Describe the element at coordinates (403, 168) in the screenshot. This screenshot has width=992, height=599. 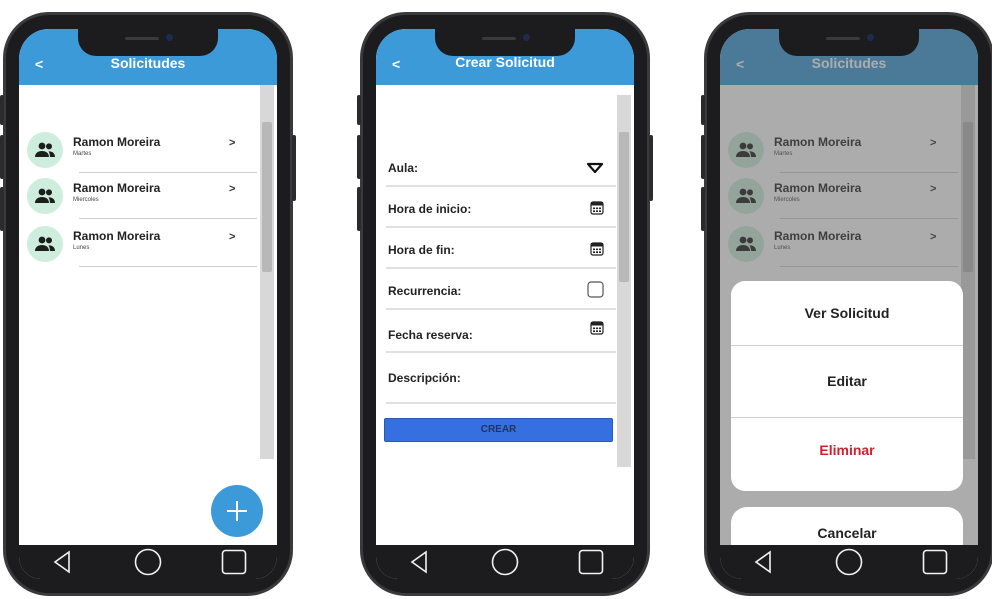
I see `field-label: Aula:` at that location.